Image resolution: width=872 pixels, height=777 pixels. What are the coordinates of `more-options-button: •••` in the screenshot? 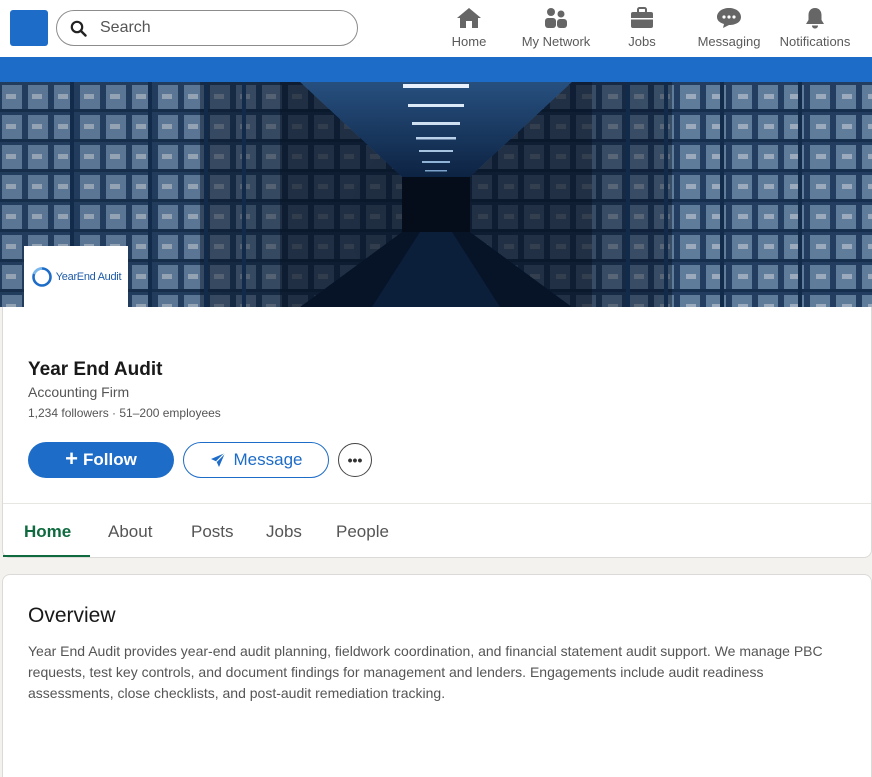 It's located at (355, 460).